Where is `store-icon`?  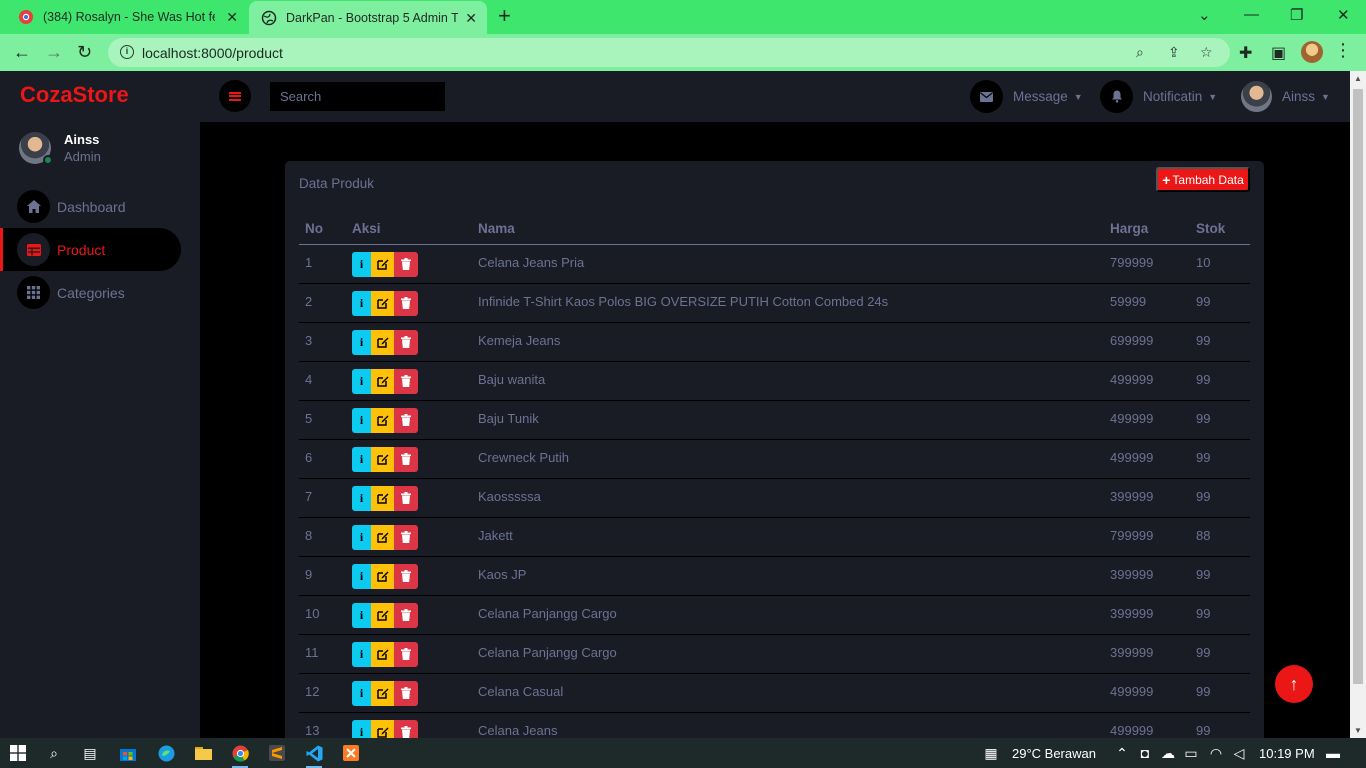 store-icon is located at coordinates (128, 753).